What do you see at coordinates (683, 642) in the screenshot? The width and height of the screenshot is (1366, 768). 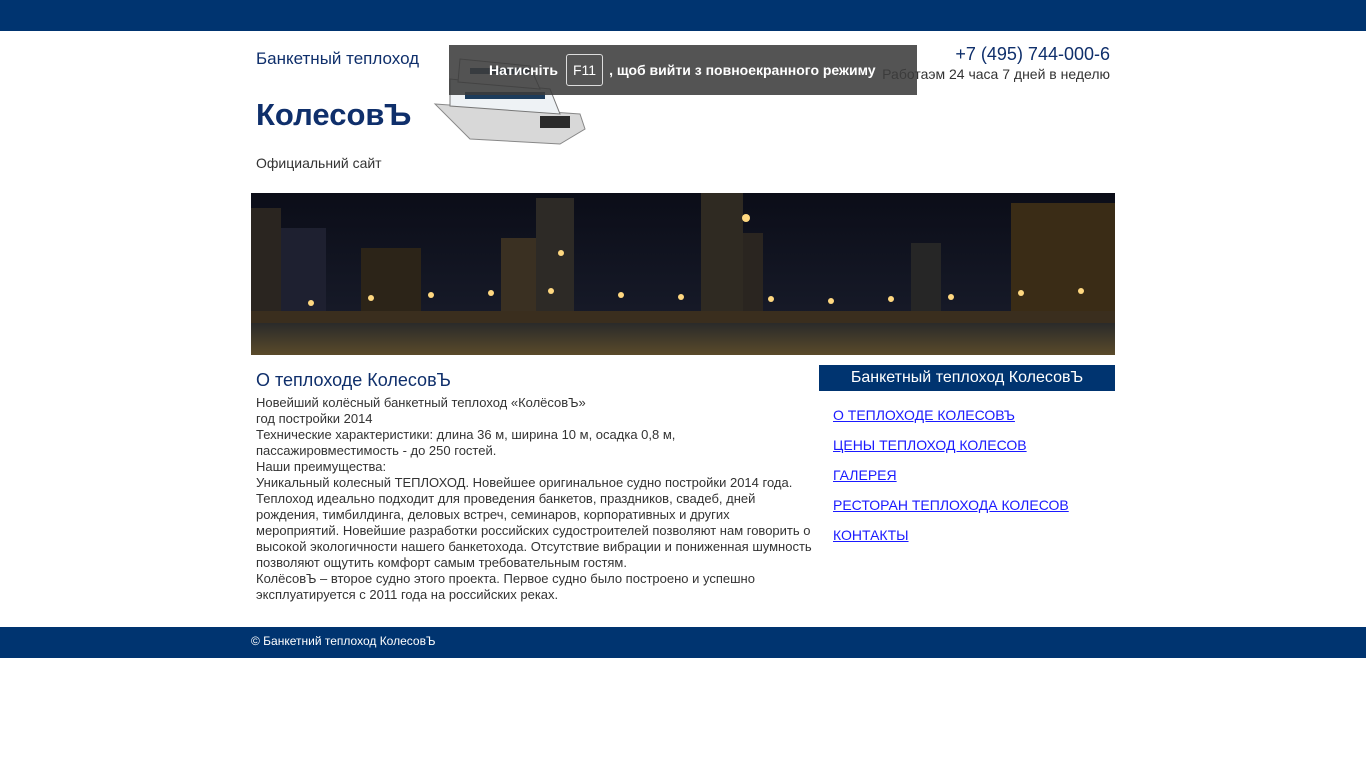 I see `footer: © Банкетний теплоход КолесовЪ` at bounding box center [683, 642].